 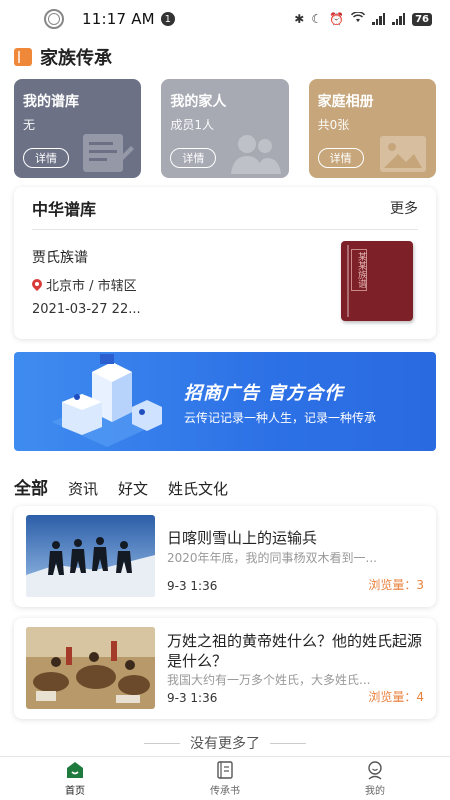 What do you see at coordinates (402, 154) in the screenshot?
I see `photo-icon` at bounding box center [402, 154].